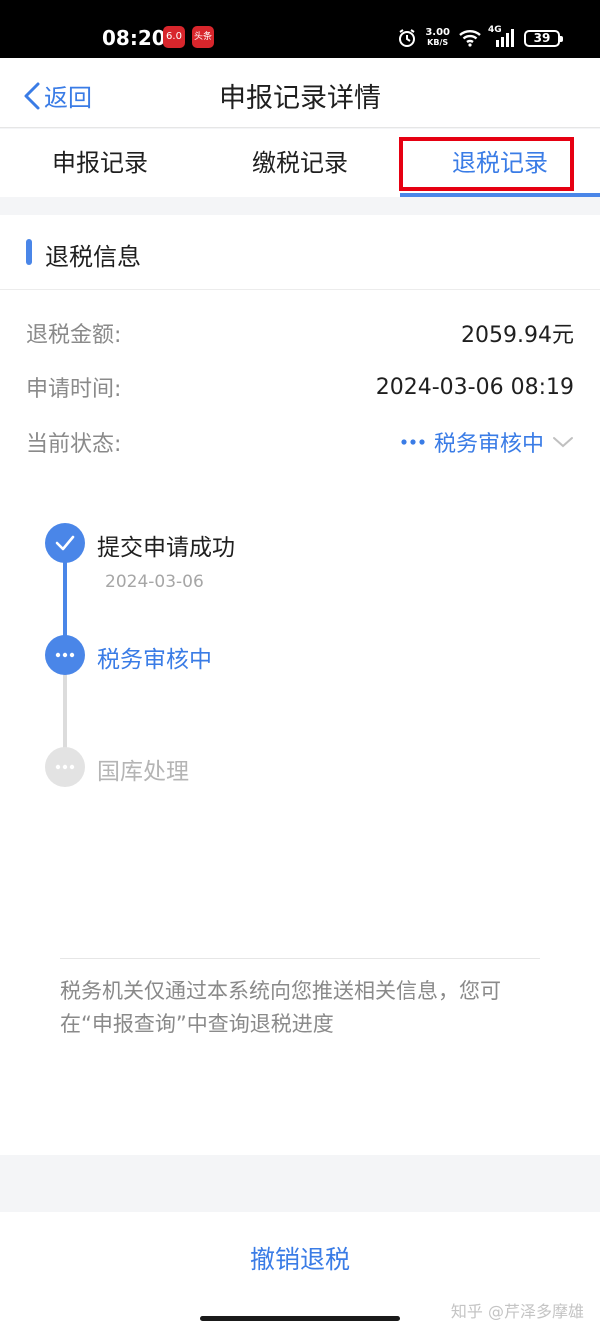 This screenshot has width=600, height=1333. I want to click on section-header: 退税信息, so click(300, 252).